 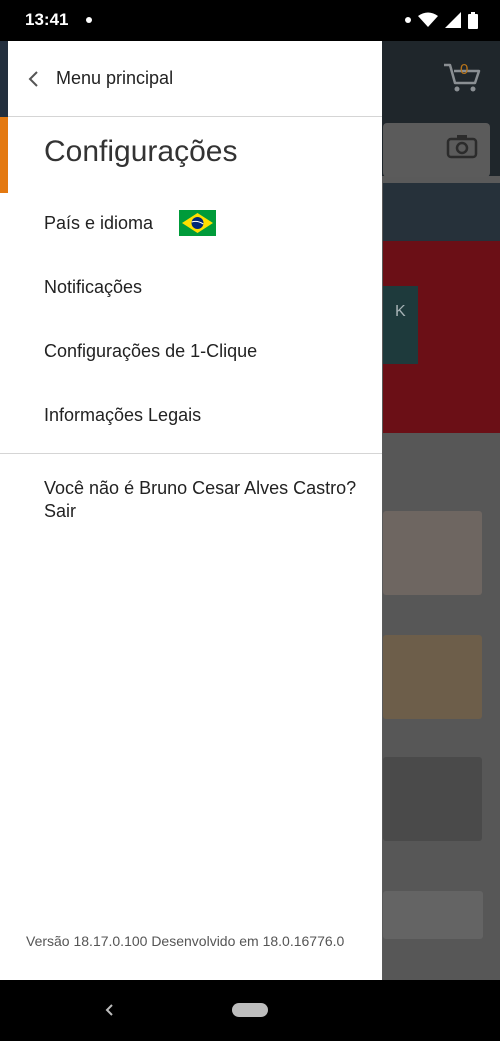 What do you see at coordinates (464, 69) in the screenshot?
I see `cart-count: 0` at bounding box center [464, 69].